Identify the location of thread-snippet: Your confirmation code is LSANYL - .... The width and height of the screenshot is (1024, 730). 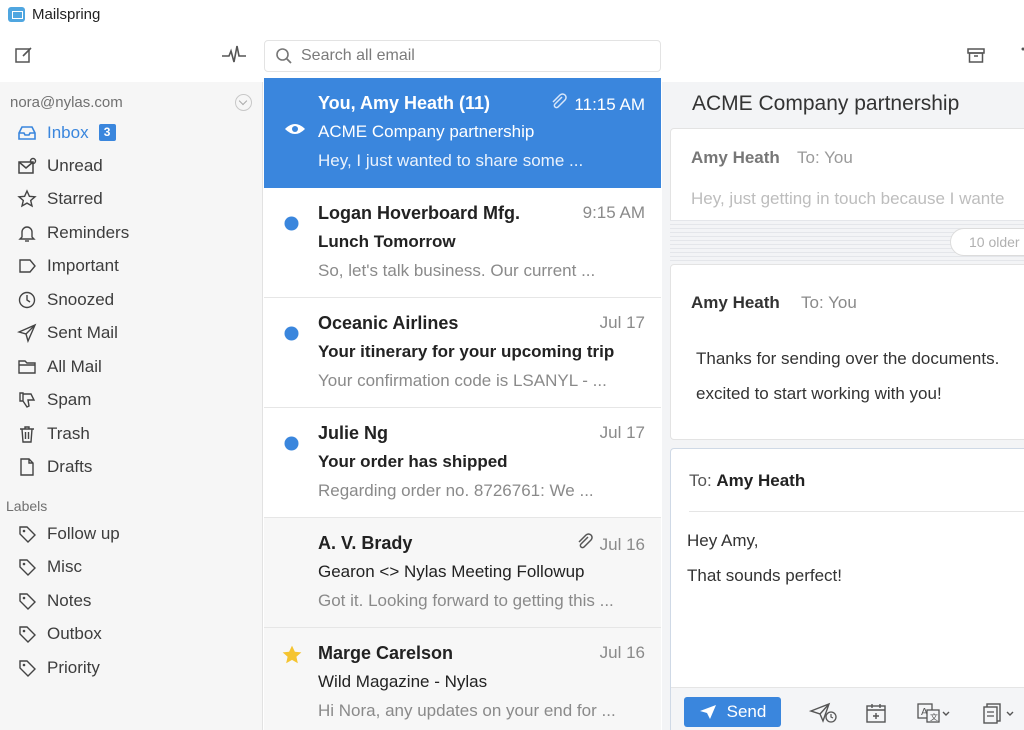
(462, 380).